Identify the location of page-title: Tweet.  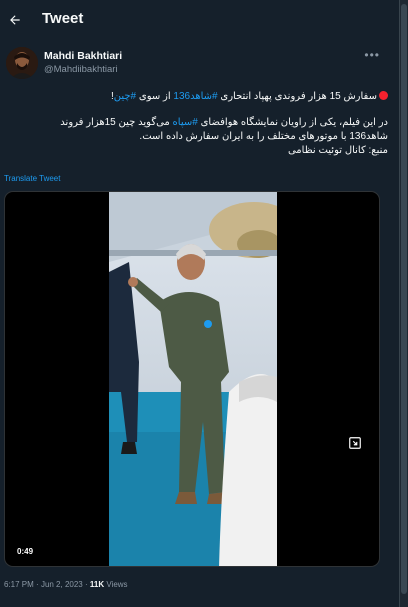
(63, 18).